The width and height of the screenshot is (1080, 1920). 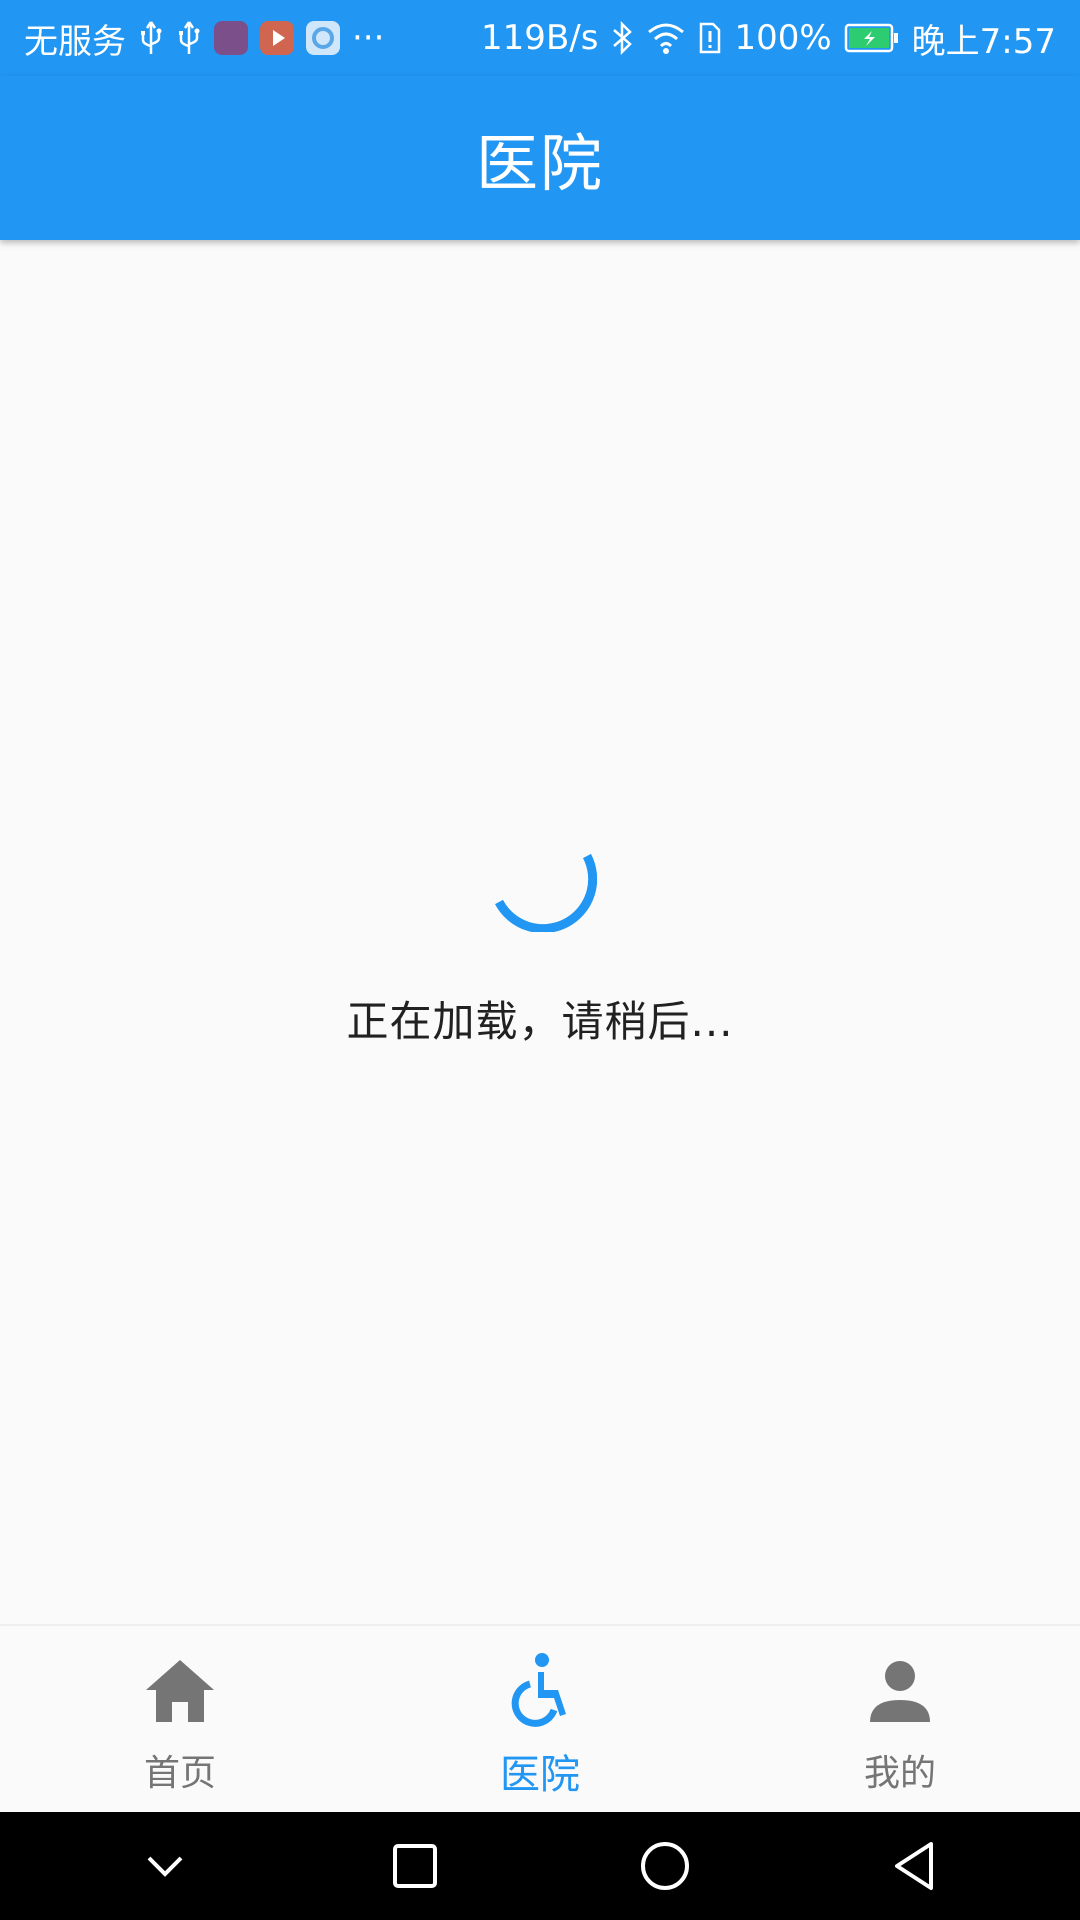 I want to click on home-circle-icon, so click(x=665, y=1866).